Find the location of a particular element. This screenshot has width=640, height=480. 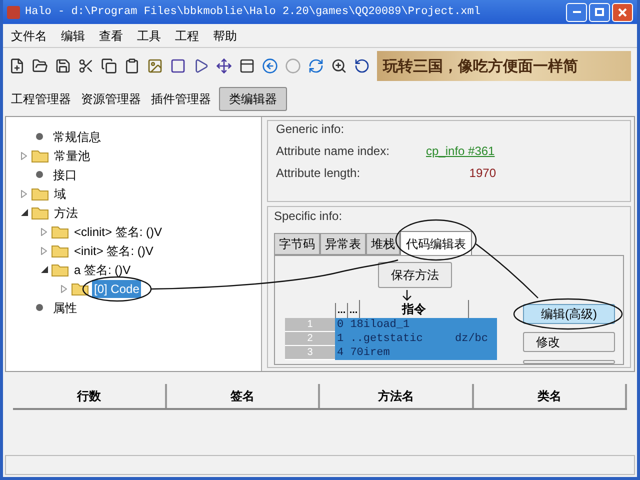

image-icon is located at coordinates (155, 66).